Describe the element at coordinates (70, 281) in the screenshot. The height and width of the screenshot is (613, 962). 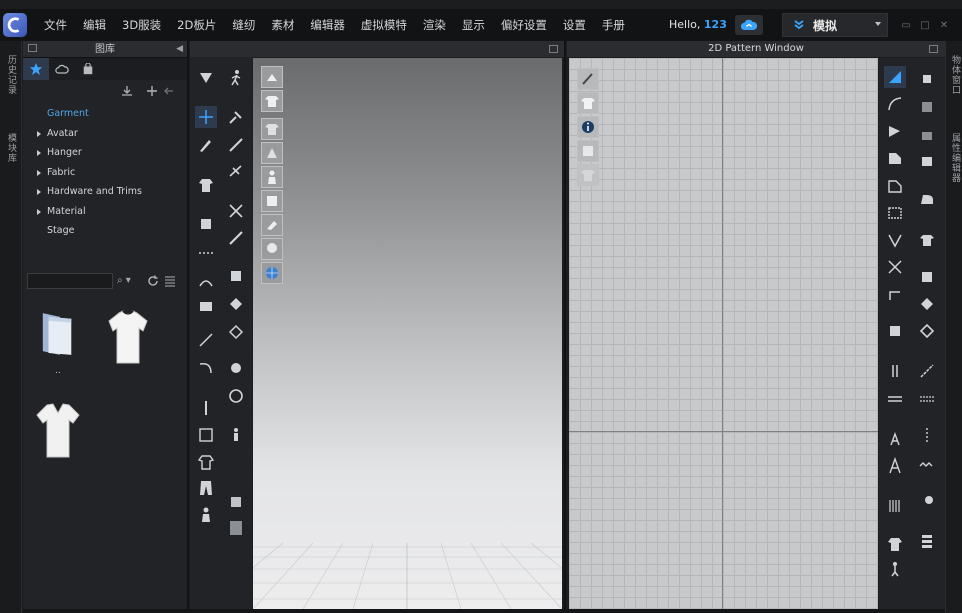
I see `library-search-input` at that location.